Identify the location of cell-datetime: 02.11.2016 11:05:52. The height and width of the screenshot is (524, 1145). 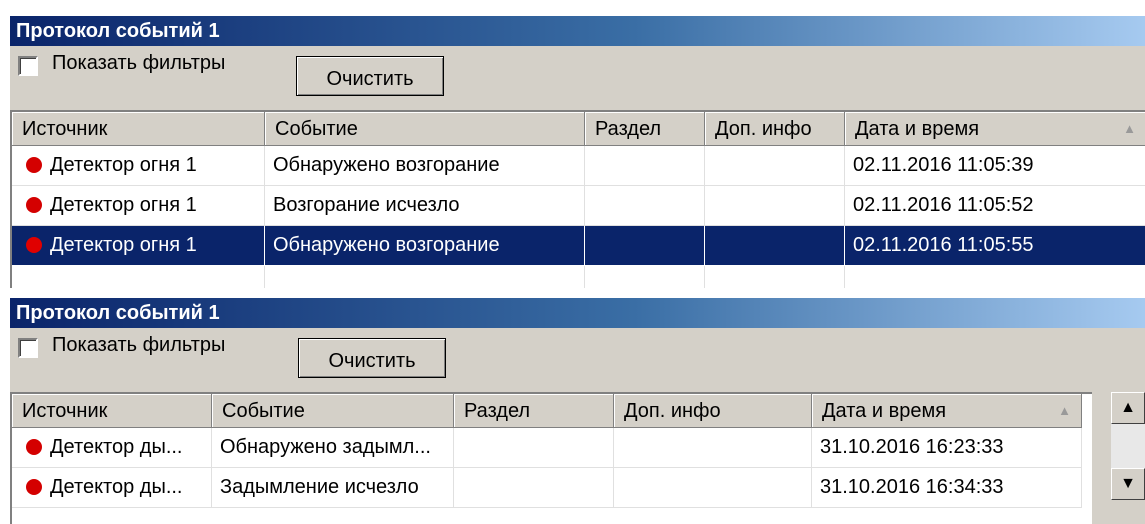
(995, 206).